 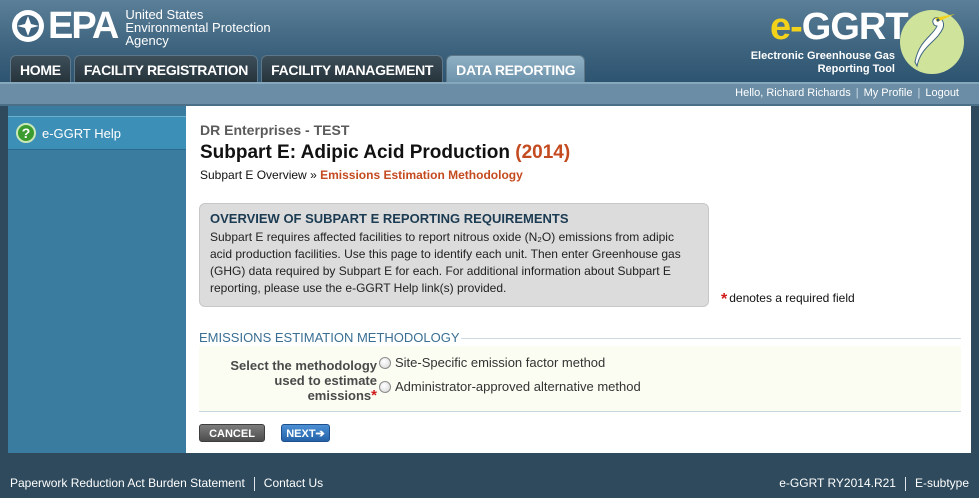 What do you see at coordinates (822, 56) in the screenshot?
I see `eggrt-subtitle-line: Electronic Greenhouse Gas` at bounding box center [822, 56].